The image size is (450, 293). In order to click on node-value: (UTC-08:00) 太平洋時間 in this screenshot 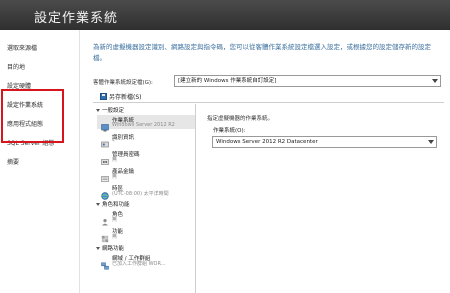, I will do `click(140, 194)`.